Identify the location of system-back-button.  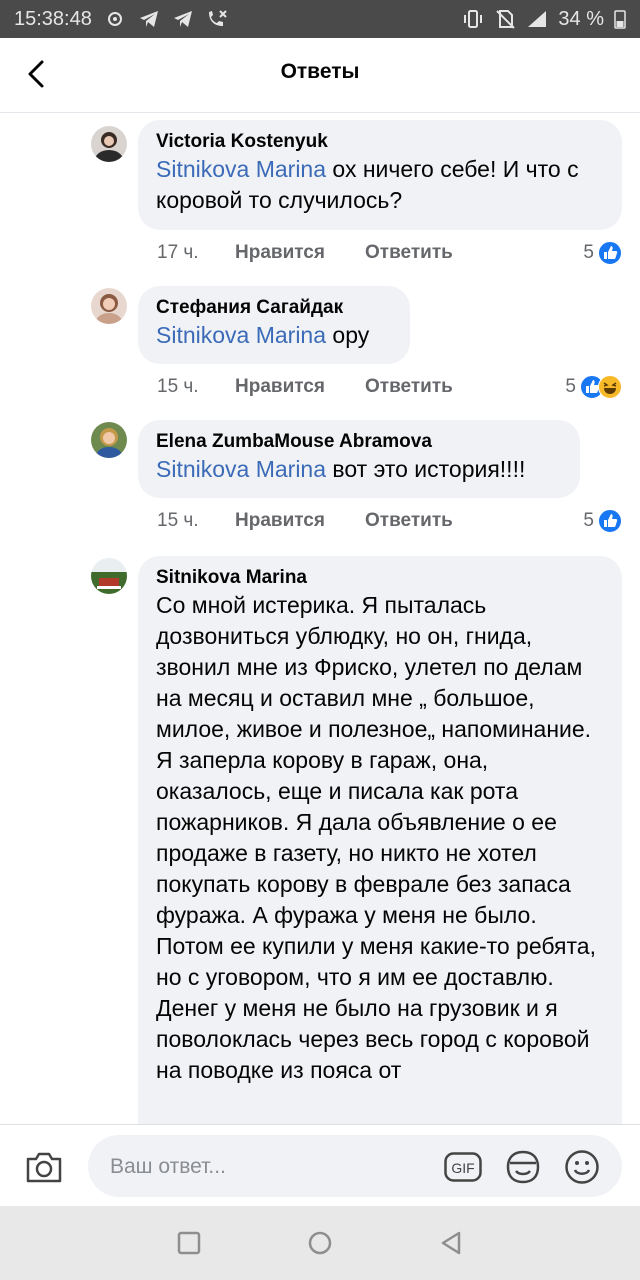
(451, 1243).